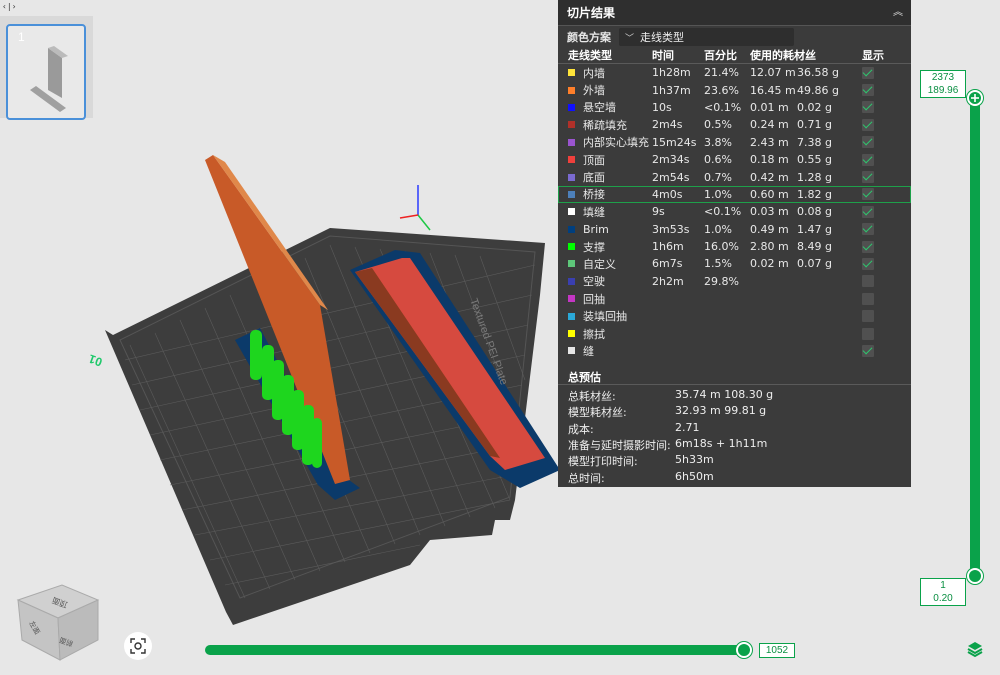 The width and height of the screenshot is (1000, 675). Describe the element at coordinates (734, 298) in the screenshot. I see `table-row: 回抽` at that location.